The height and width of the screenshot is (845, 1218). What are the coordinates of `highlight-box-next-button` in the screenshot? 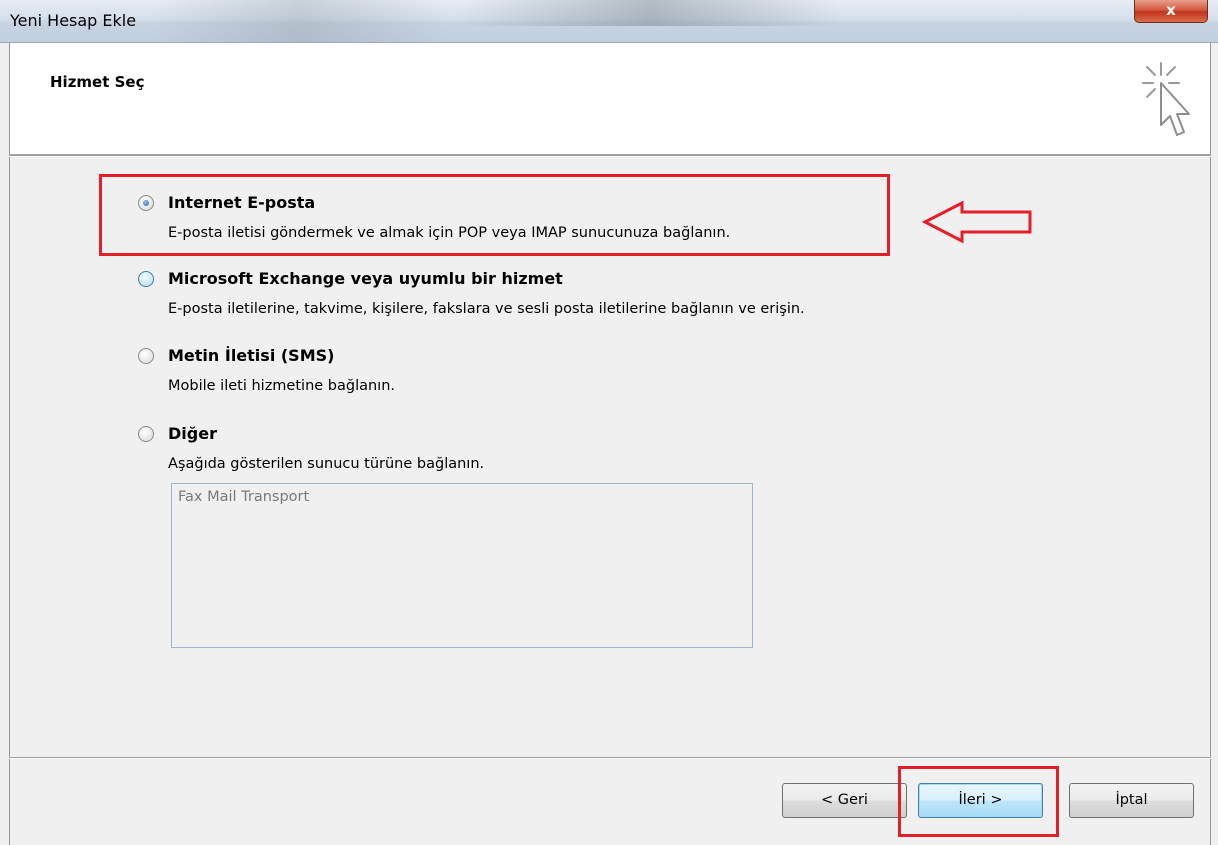 It's located at (978, 801).